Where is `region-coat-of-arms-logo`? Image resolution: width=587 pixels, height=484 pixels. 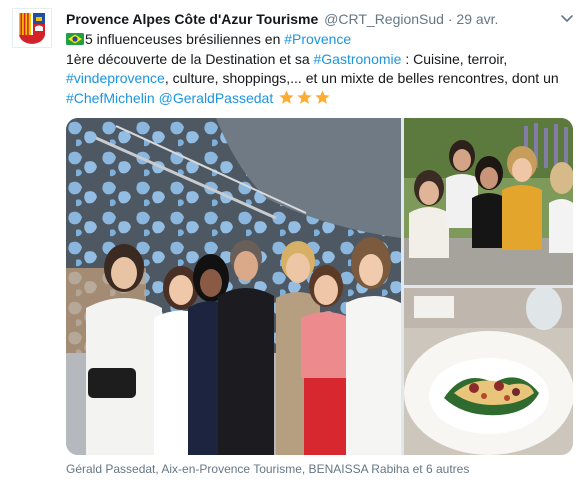 region-coat-of-arms-logo is located at coordinates (32, 28).